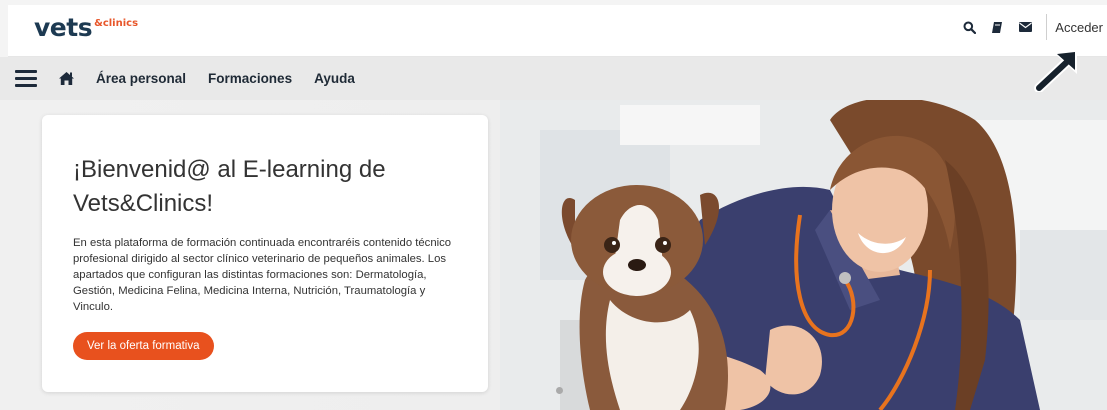 The image size is (1107, 410). What do you see at coordinates (1047, 27) in the screenshot?
I see `header-divider` at bounding box center [1047, 27].